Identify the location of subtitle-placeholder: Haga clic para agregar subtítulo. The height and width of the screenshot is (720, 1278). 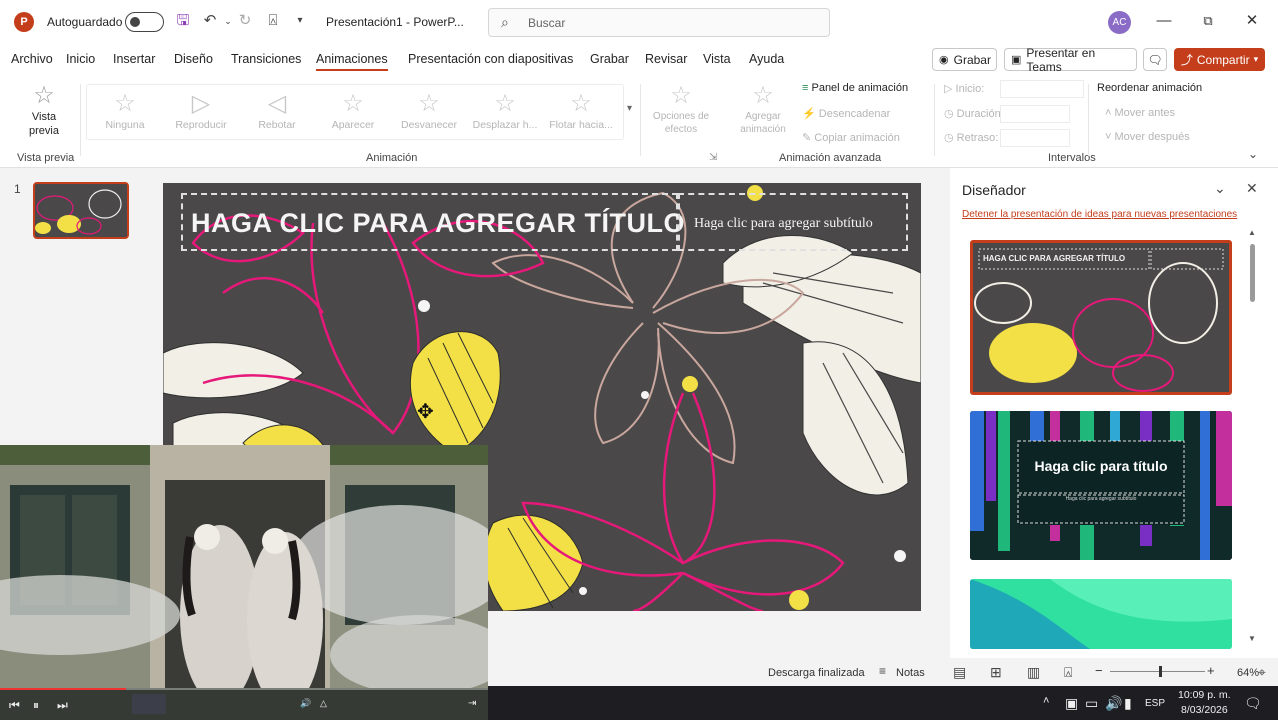
(793, 222).